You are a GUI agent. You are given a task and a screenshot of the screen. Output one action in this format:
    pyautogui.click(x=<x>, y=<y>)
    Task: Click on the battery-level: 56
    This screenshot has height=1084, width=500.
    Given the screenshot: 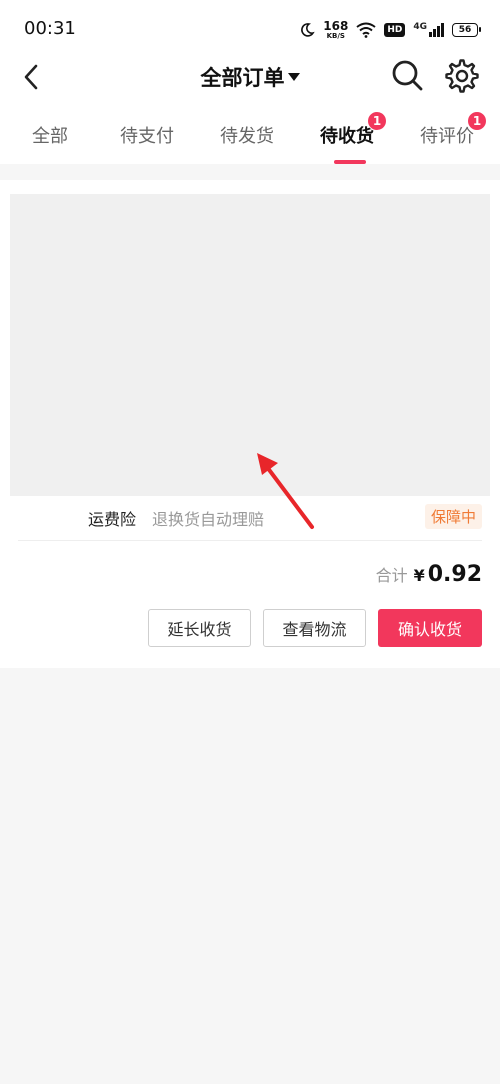 What is the action you would take?
    pyautogui.click(x=465, y=30)
    